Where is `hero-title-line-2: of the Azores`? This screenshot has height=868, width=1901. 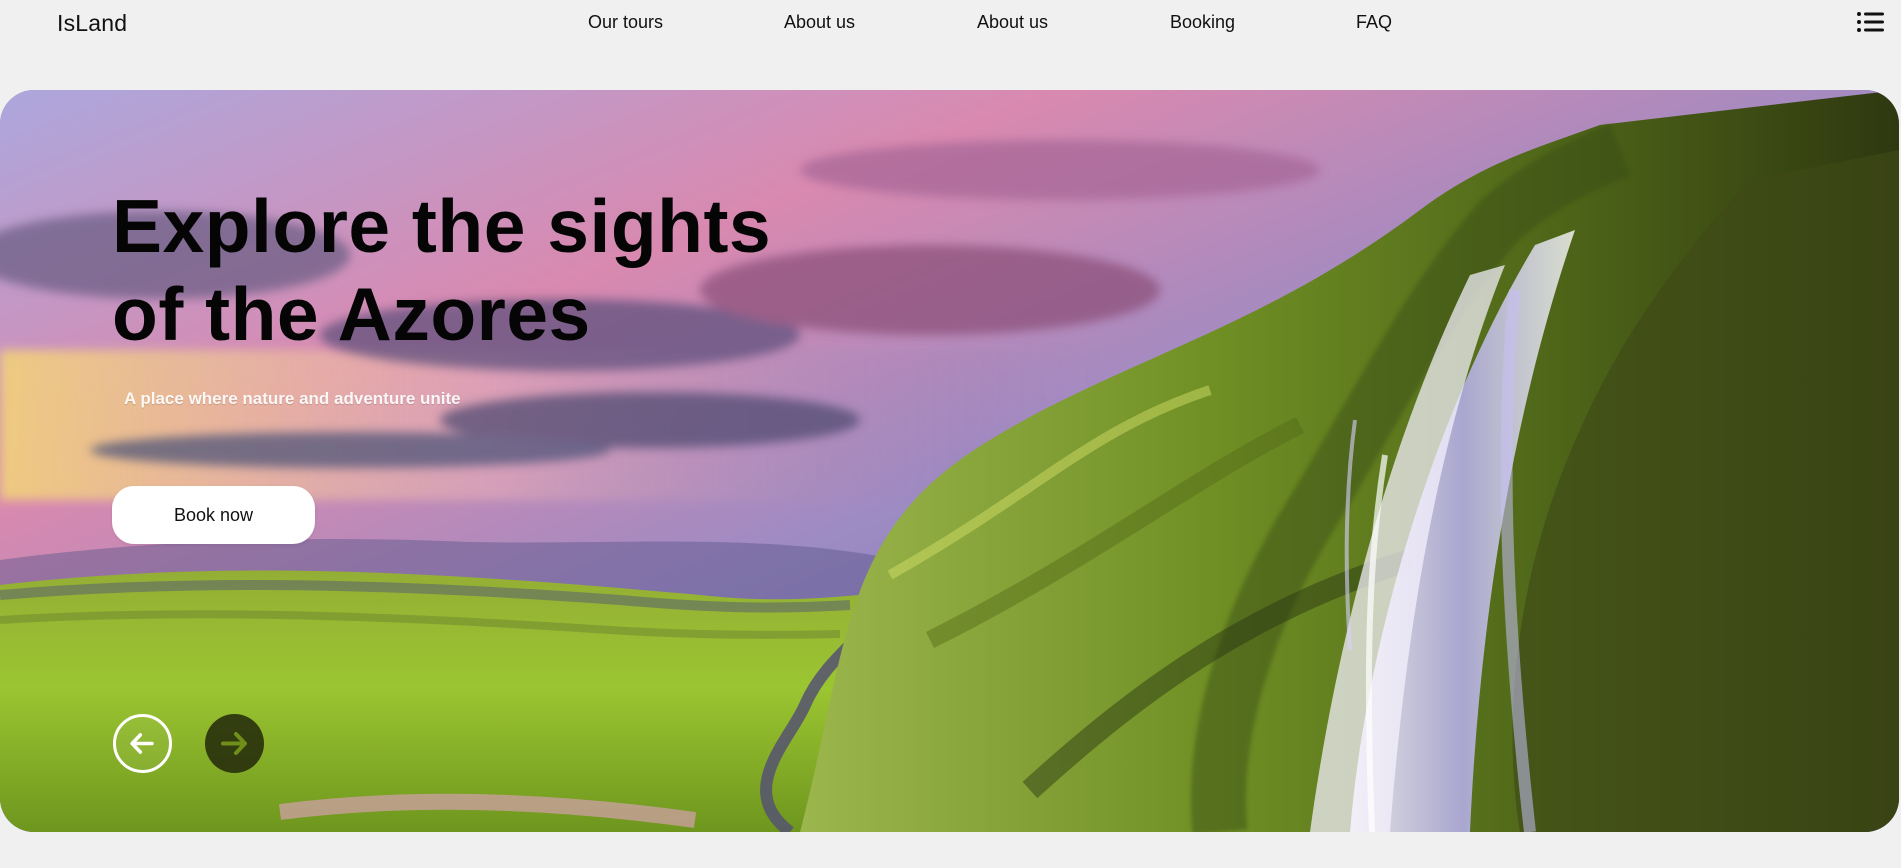 hero-title-line-2: of the Azores is located at coordinates (351, 314).